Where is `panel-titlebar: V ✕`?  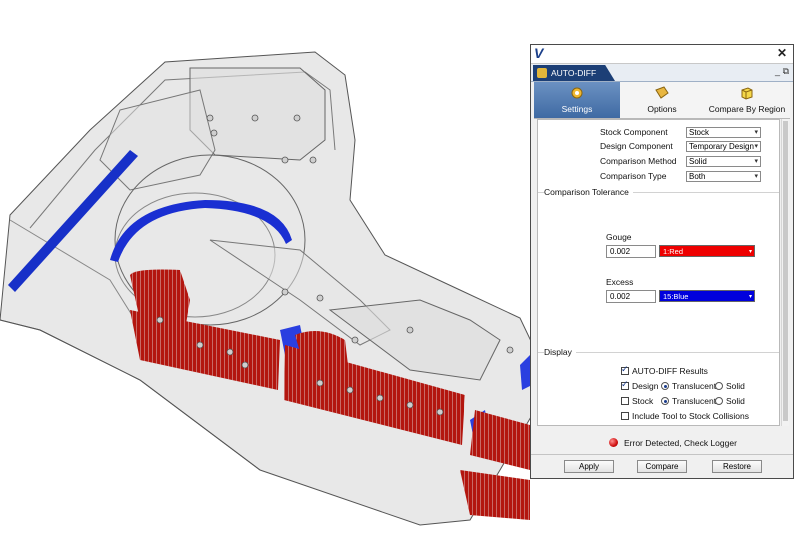 panel-titlebar: V ✕ is located at coordinates (662, 54).